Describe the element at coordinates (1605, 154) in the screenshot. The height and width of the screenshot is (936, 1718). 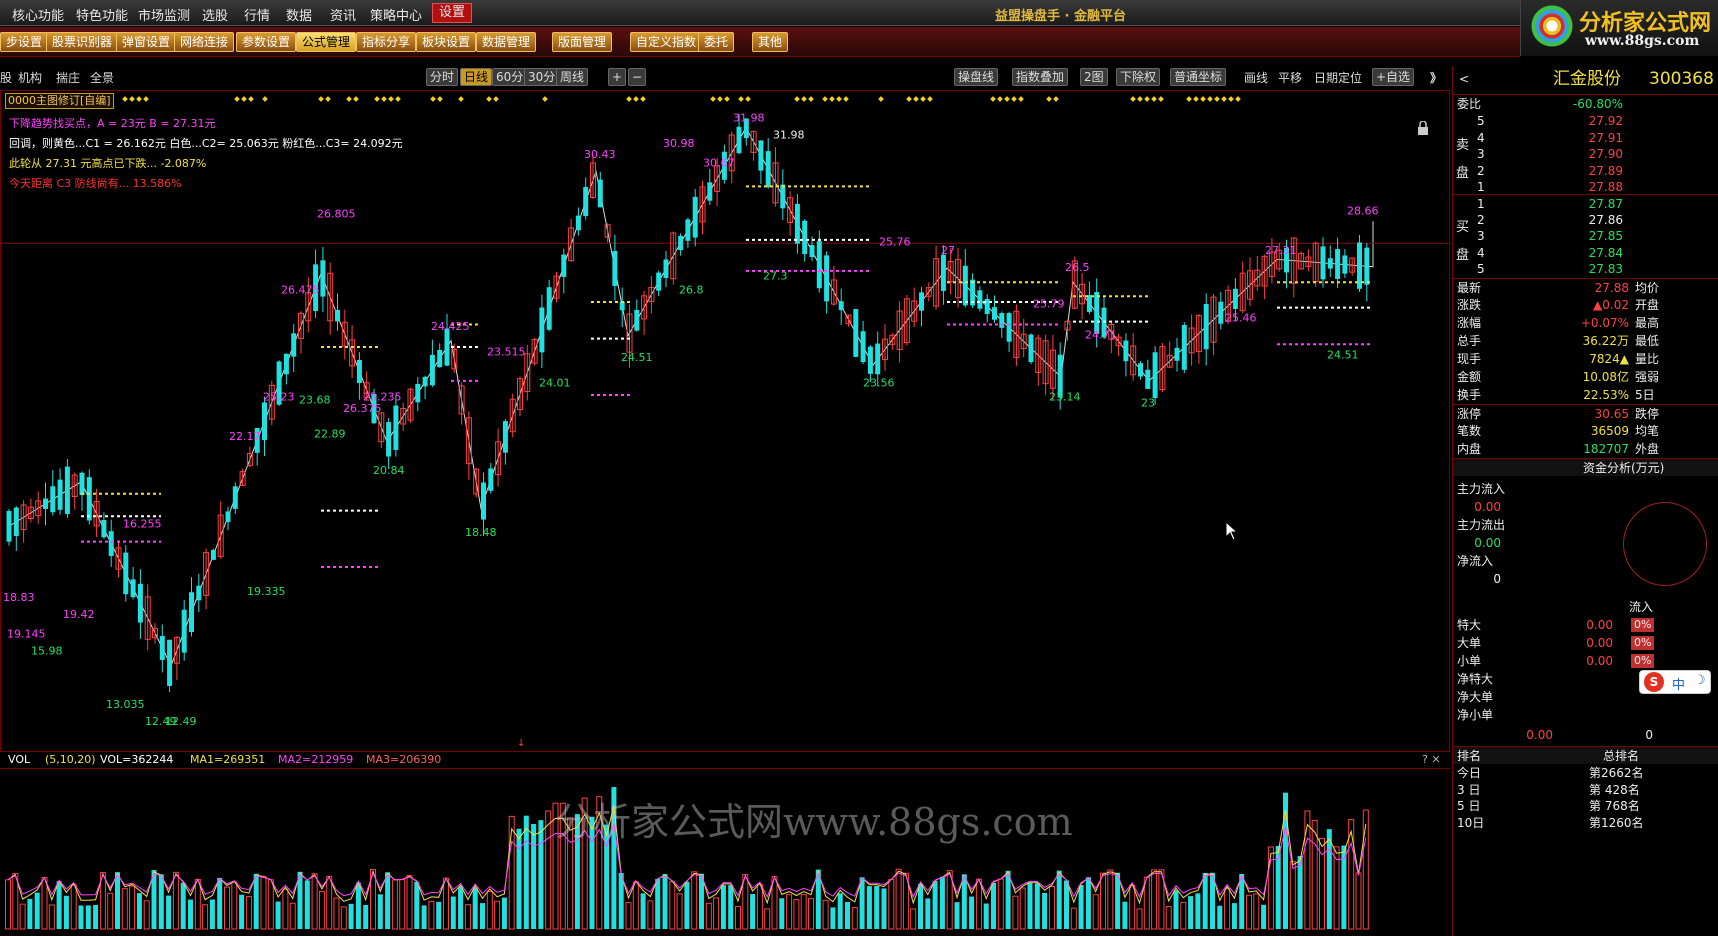
I see `sell-price: 27.90` at that location.